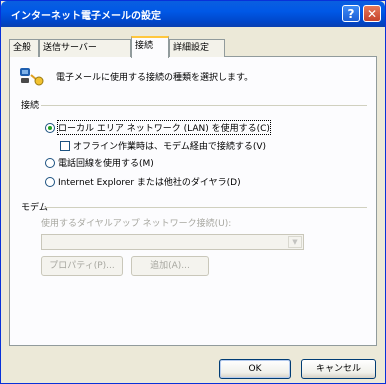 Image resolution: width=386 pixels, height=384 pixels. Describe the element at coordinates (50, 163) in the screenshot. I see `phone-line-radio` at that location.